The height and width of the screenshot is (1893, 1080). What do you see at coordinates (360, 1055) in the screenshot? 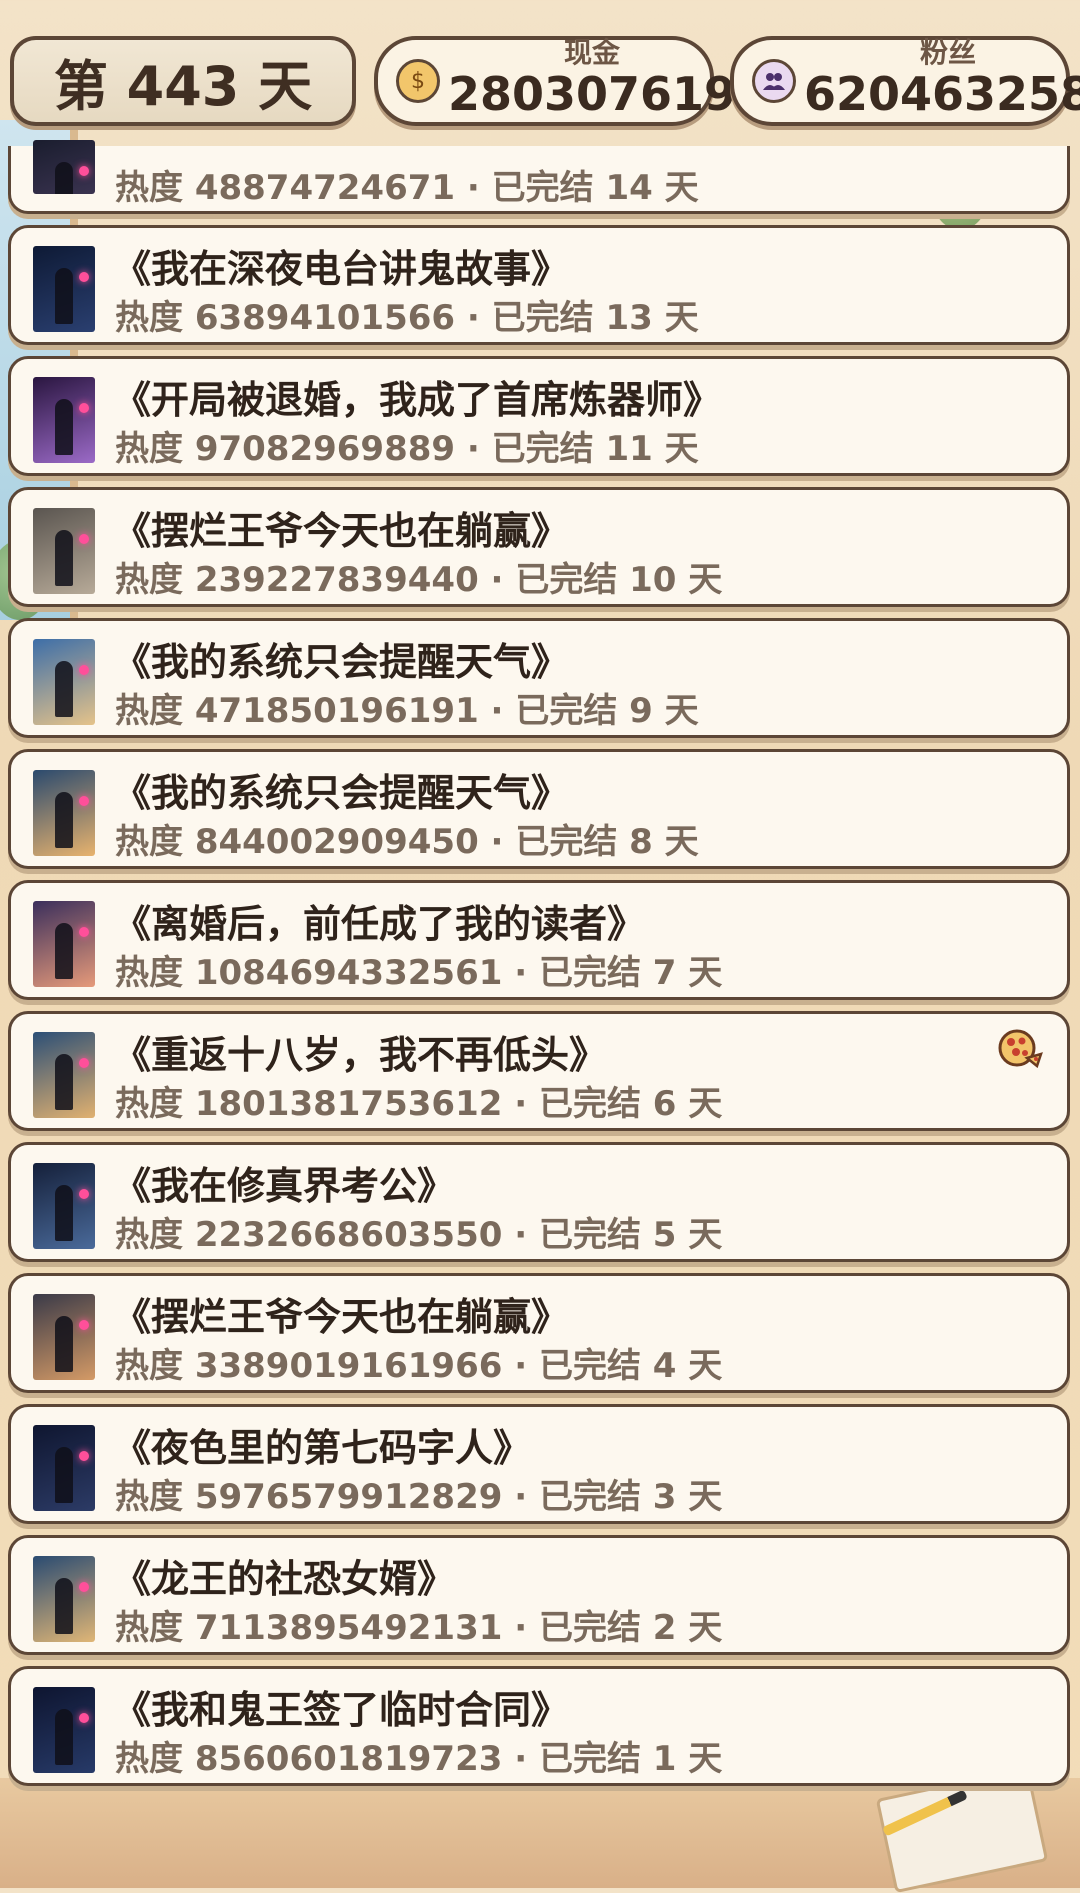
I see `book-title: 《重返十八岁，我不再低头》` at bounding box center [360, 1055].